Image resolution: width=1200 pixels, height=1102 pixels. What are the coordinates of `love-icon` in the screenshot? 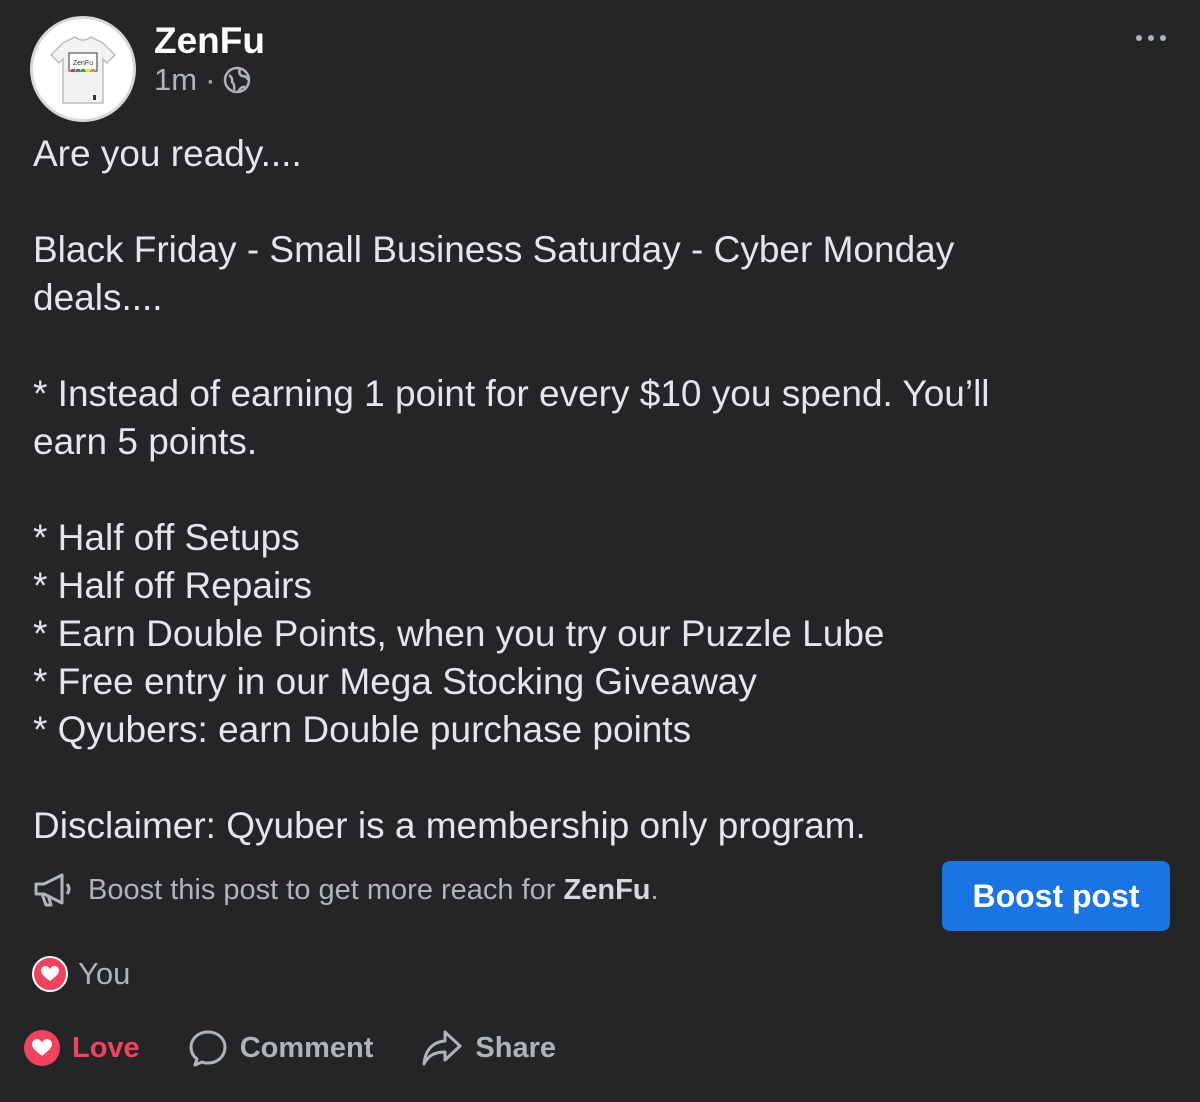 It's located at (42, 1048).